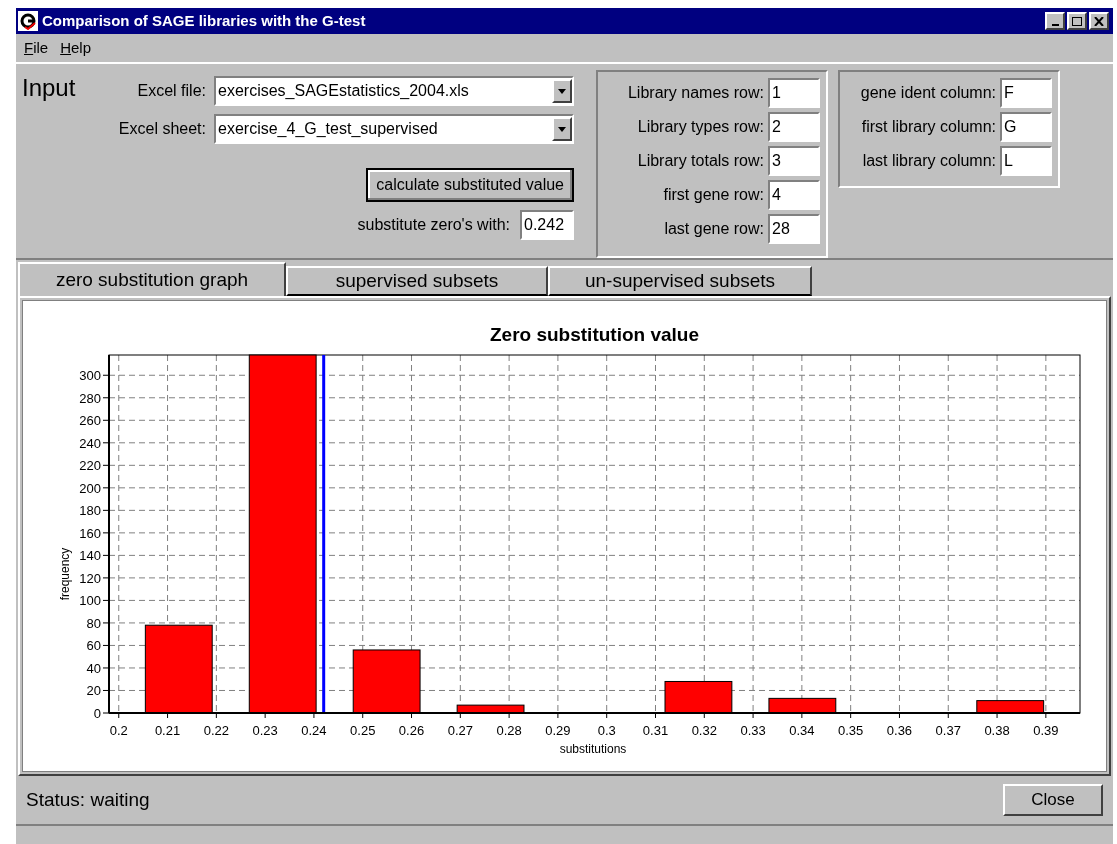 The image size is (1117, 844). What do you see at coordinates (928, 93) in the screenshot?
I see `field-label: gene ident column:` at bounding box center [928, 93].